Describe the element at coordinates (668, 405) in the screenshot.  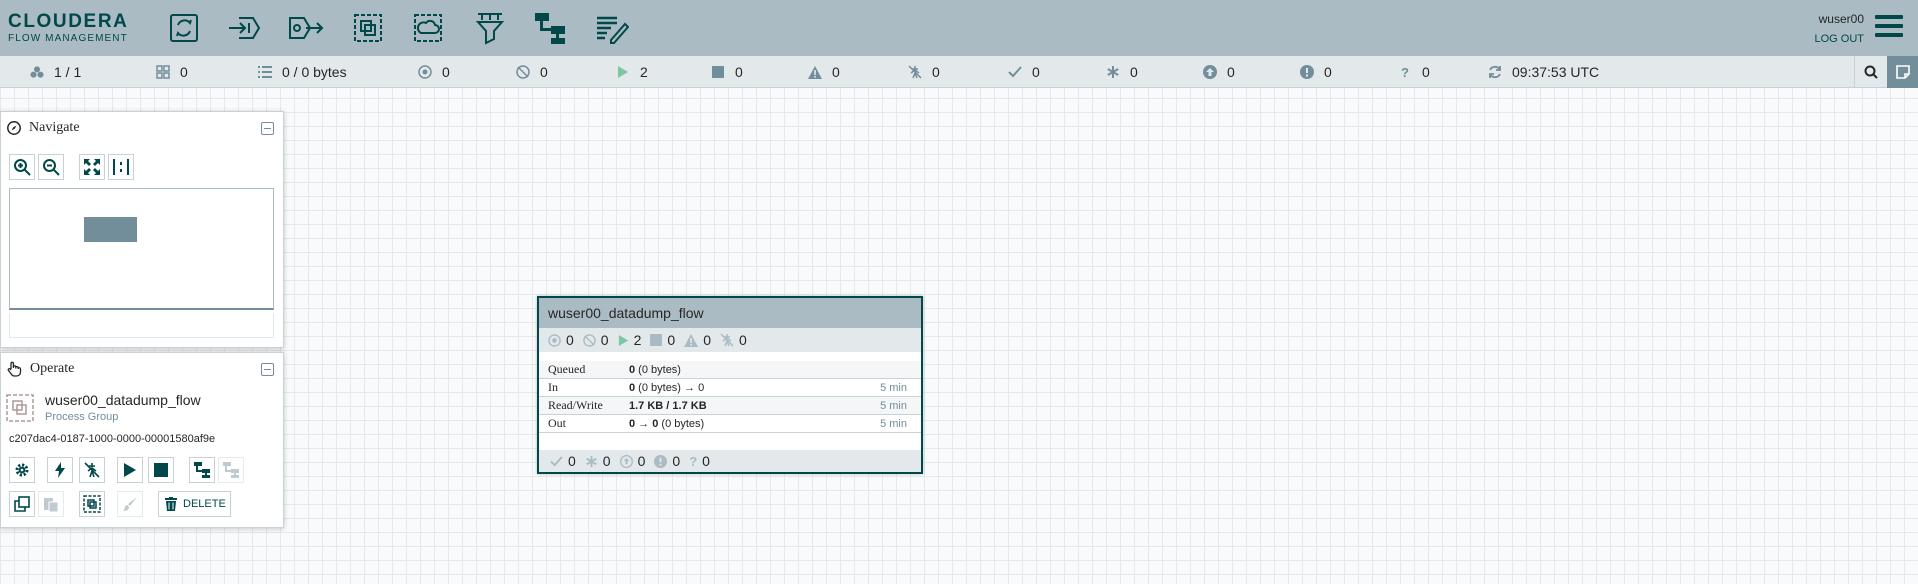
I see `stat-value: 1.7 KB / 1.7 KB` at that location.